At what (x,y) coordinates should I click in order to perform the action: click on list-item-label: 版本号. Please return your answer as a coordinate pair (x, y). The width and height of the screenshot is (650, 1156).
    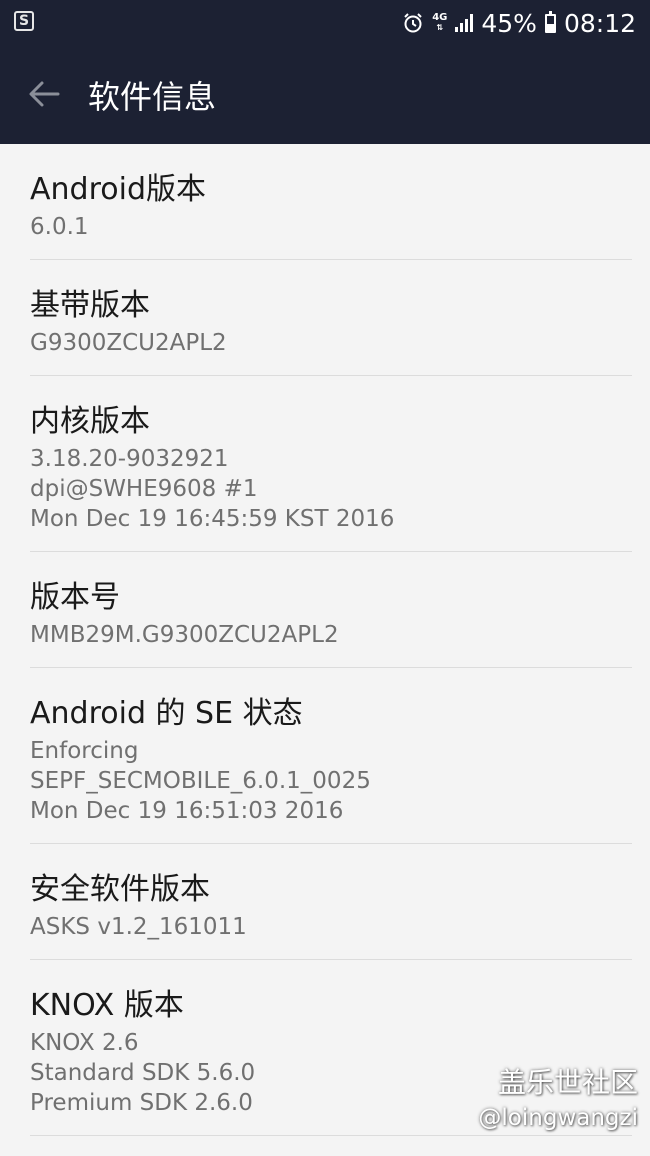
    Looking at the image, I should click on (75, 597).